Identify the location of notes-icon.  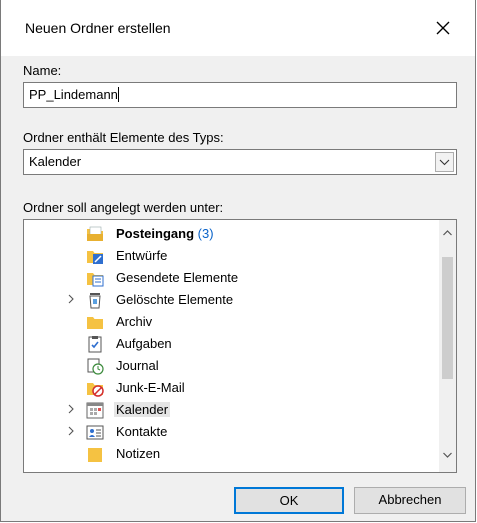
(95, 455).